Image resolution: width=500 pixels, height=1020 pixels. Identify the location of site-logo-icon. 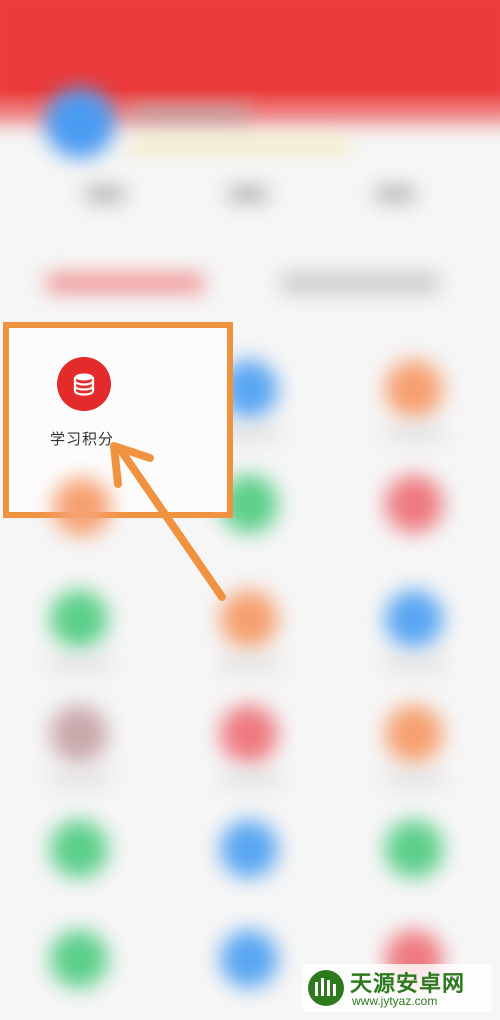
(326, 988).